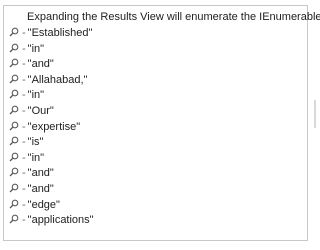  What do you see at coordinates (57, 79) in the screenshot?
I see `item-value: "Allahabad,"` at bounding box center [57, 79].